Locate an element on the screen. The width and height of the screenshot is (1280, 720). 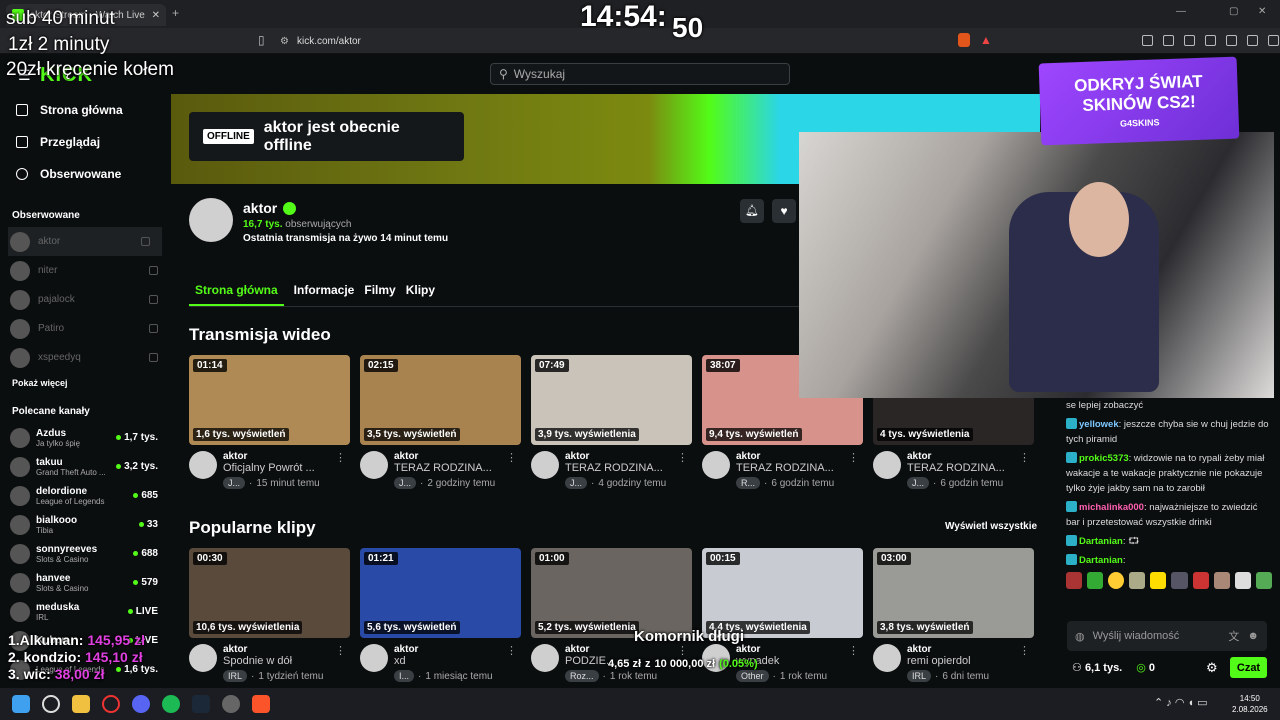
nav-home: Strona główna is located at coordinates (85, 110).